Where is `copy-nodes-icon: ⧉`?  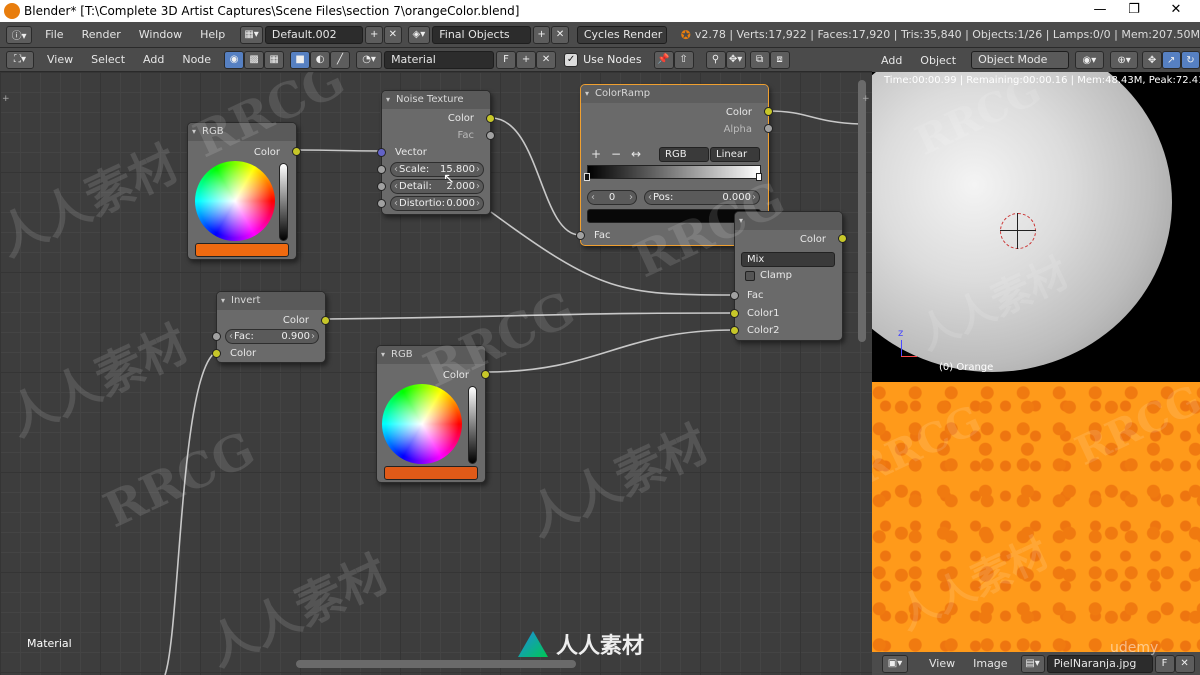
copy-nodes-icon: ⧉ is located at coordinates (759, 59).